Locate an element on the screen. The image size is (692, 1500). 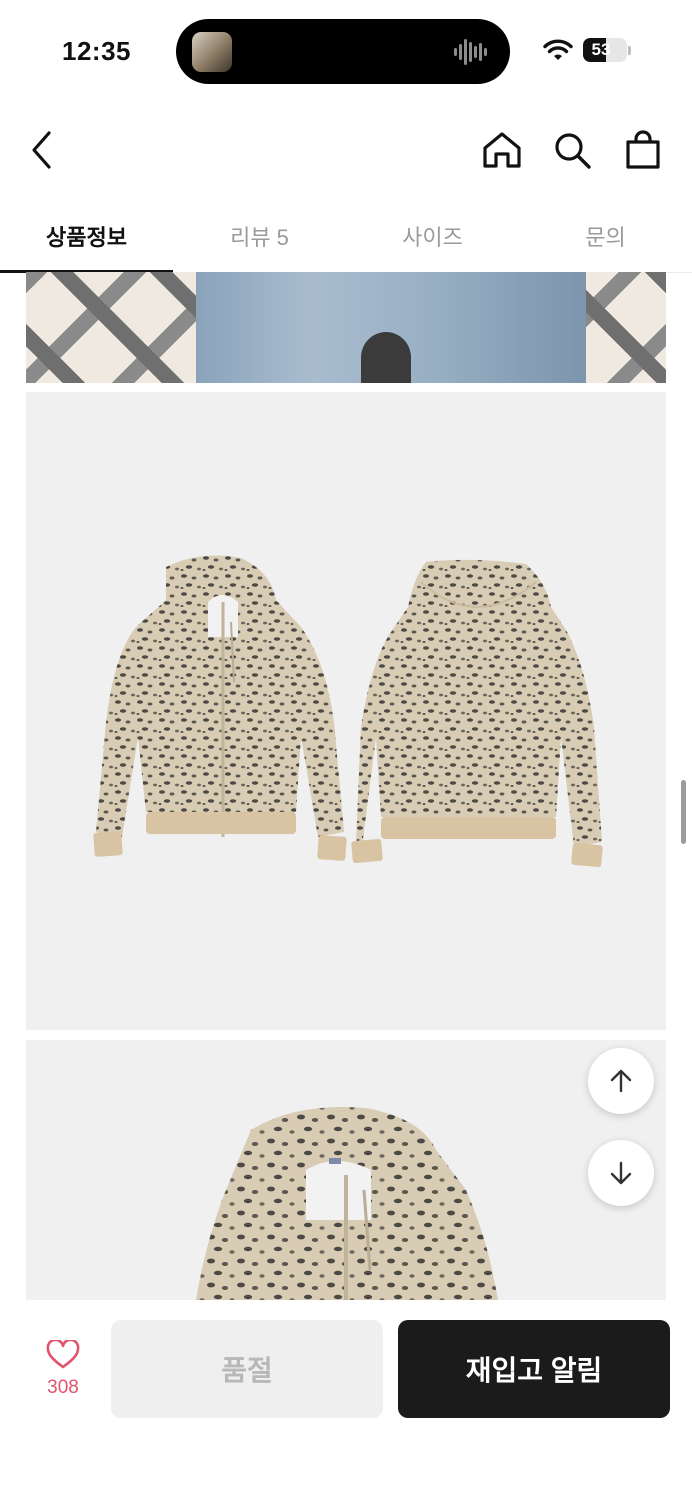
status-bar: 12:35 53 is located at coordinates (346, 50).